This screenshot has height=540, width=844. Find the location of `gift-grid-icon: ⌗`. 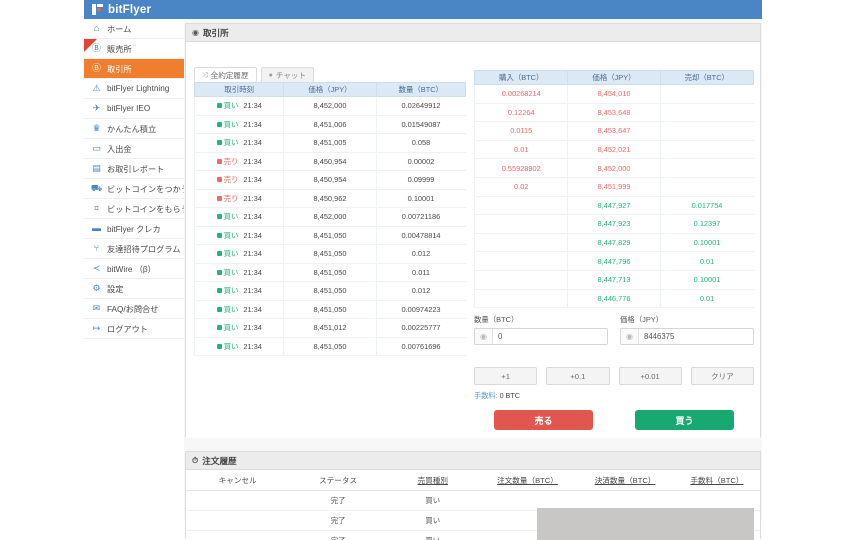

gift-grid-icon: ⌗ is located at coordinates (96, 208).